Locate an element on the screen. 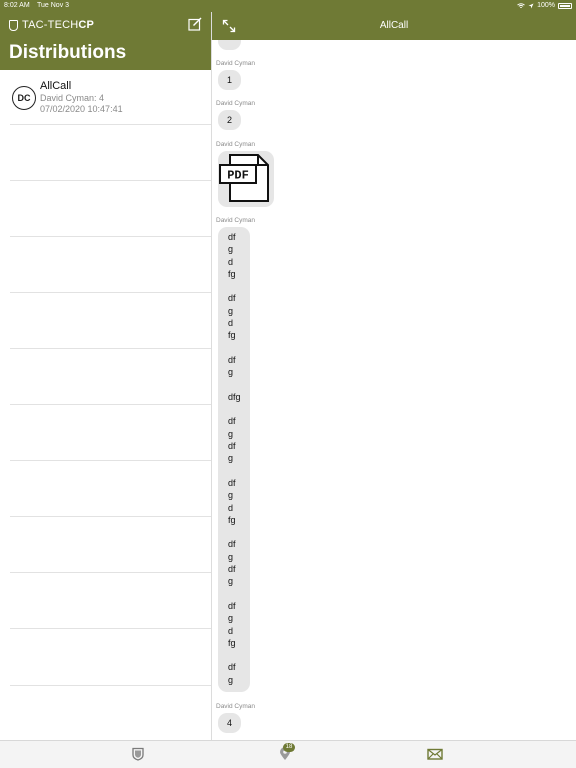  sidebar-header: TAC-TECHCP Distributions is located at coordinates (105, 41).